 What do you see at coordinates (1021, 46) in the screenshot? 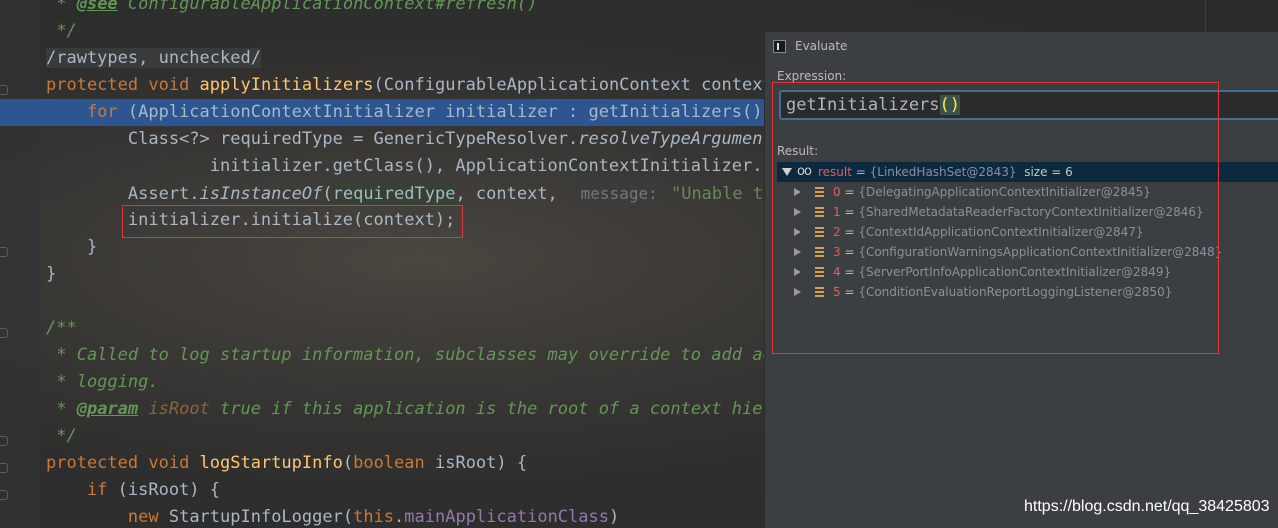
I see `evaluate-title-bar: Evaluate` at bounding box center [1021, 46].